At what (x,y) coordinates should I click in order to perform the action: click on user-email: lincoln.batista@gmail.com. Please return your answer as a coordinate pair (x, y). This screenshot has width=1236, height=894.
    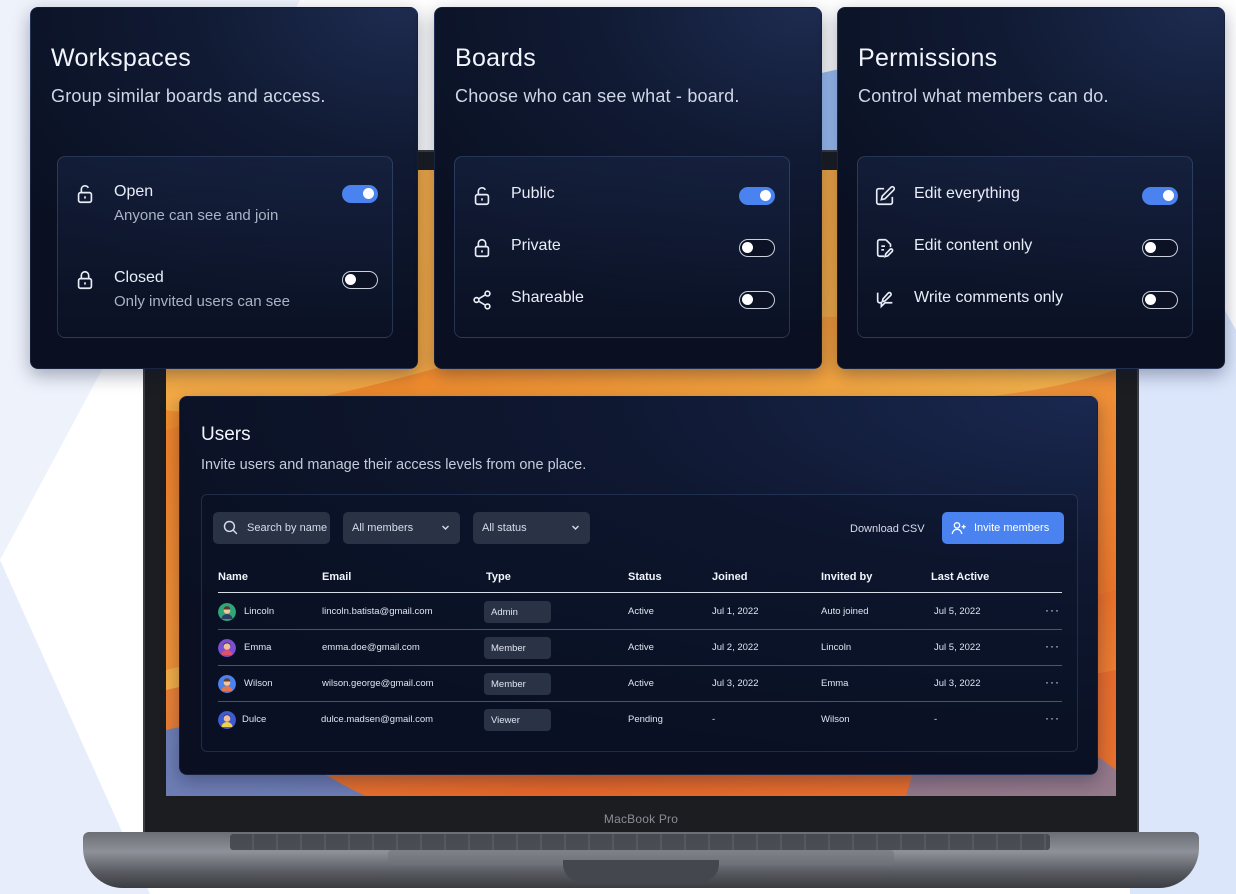
    Looking at the image, I should click on (377, 611).